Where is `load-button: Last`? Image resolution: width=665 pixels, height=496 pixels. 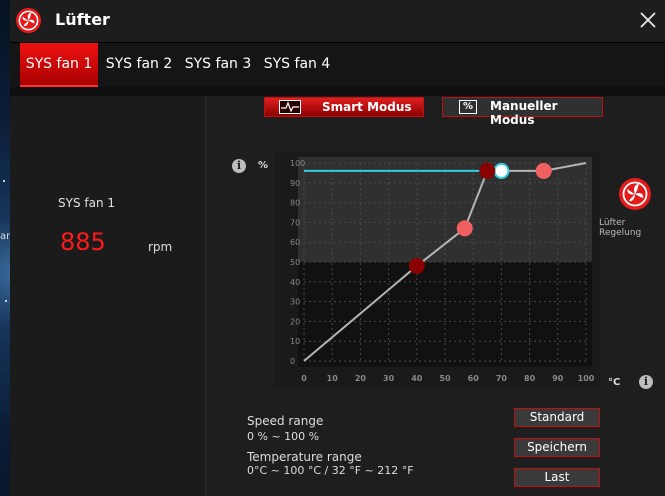 load-button: Last is located at coordinates (557, 477).